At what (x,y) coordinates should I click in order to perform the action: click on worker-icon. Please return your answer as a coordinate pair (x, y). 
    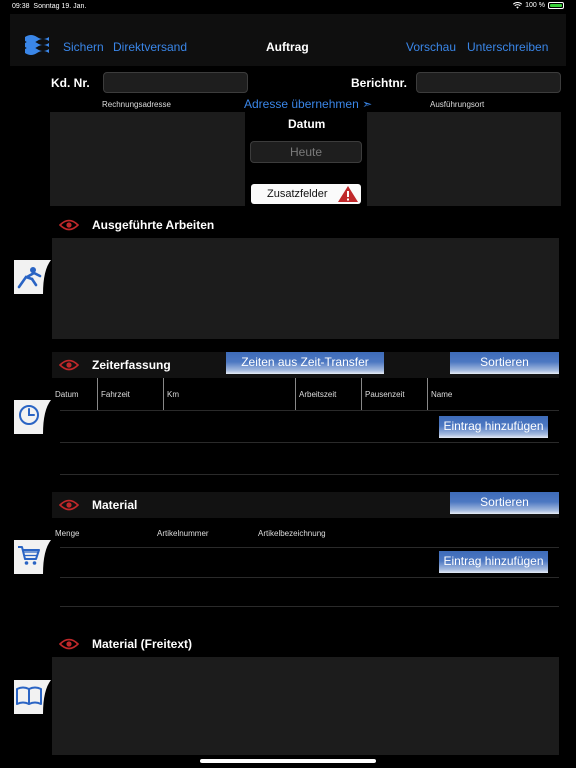
    Looking at the image, I should click on (32, 277).